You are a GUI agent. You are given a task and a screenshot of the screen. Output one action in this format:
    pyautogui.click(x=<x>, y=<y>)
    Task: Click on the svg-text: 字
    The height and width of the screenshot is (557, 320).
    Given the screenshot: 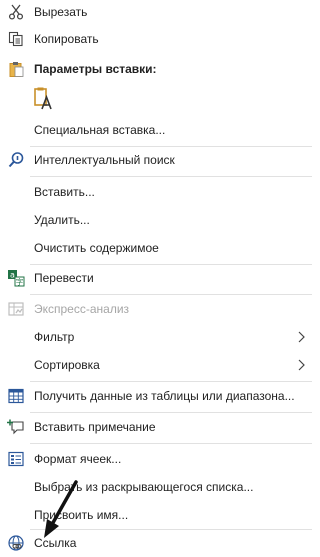 What is the action you would take?
    pyautogui.click(x=20, y=282)
    